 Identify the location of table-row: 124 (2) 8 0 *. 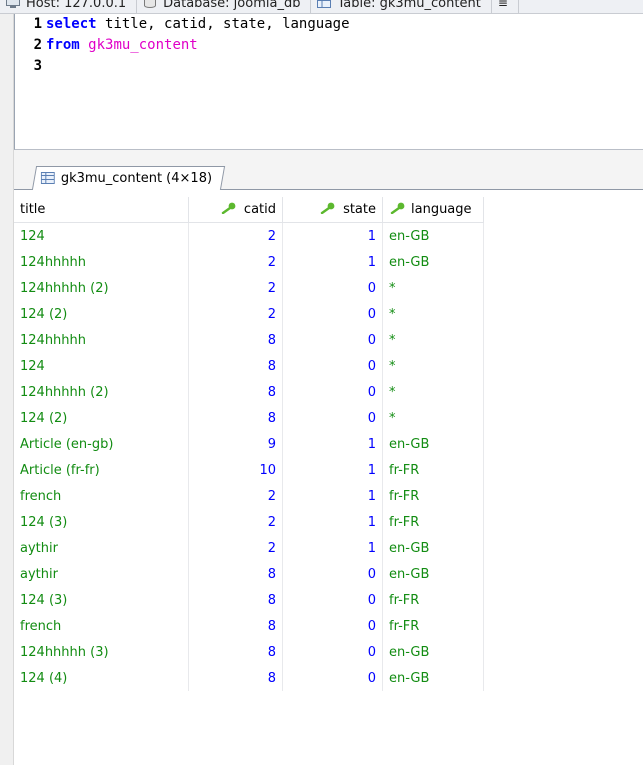
(249, 418).